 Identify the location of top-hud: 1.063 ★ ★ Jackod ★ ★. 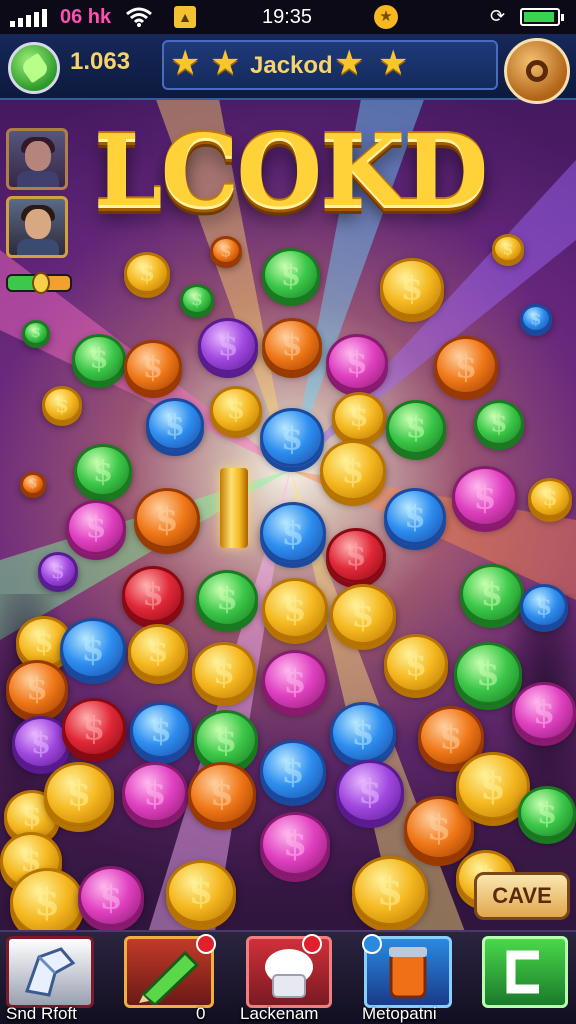
(288, 69).